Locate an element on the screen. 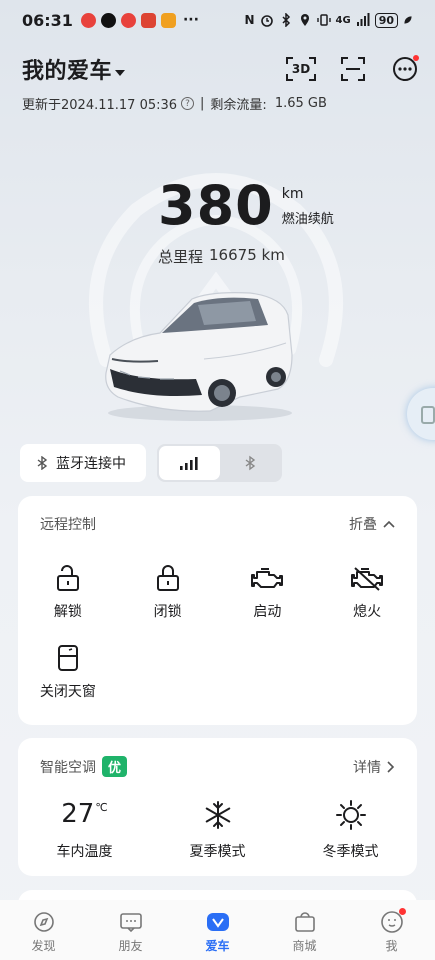 The height and width of the screenshot is (960, 435). tab-friends: 朋友 is located at coordinates (130, 930).